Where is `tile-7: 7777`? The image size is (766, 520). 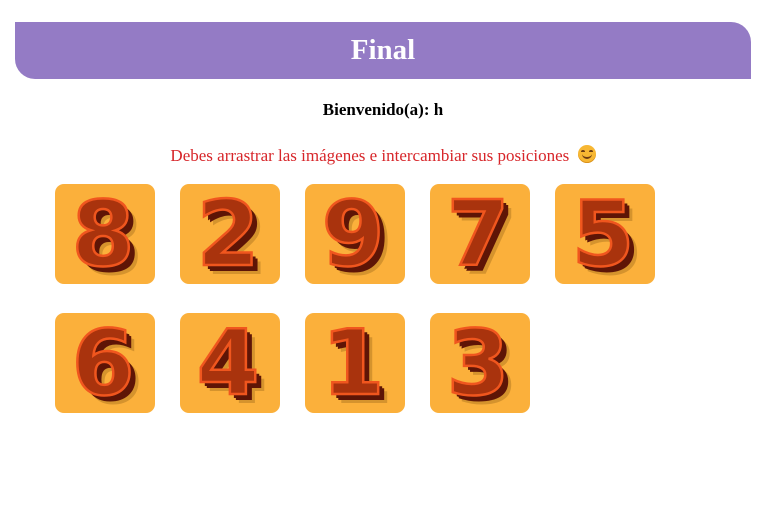 tile-7: 7777 is located at coordinates (480, 234).